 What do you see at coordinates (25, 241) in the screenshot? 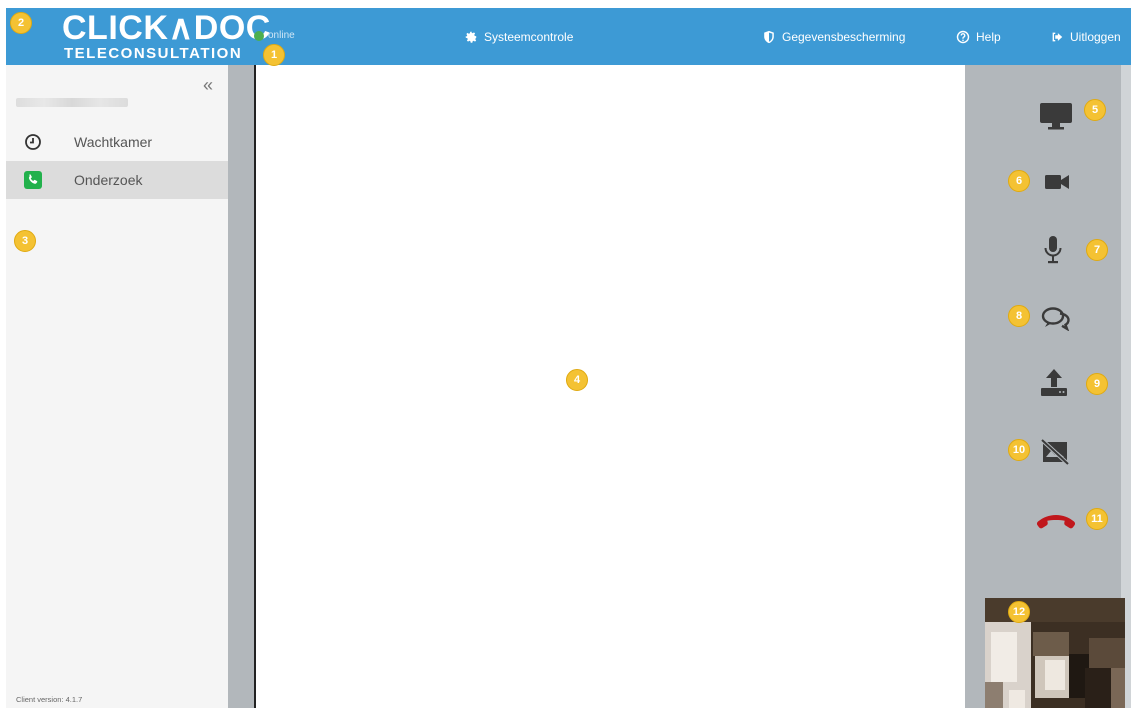
I see `annotation-badge: 3` at bounding box center [25, 241].